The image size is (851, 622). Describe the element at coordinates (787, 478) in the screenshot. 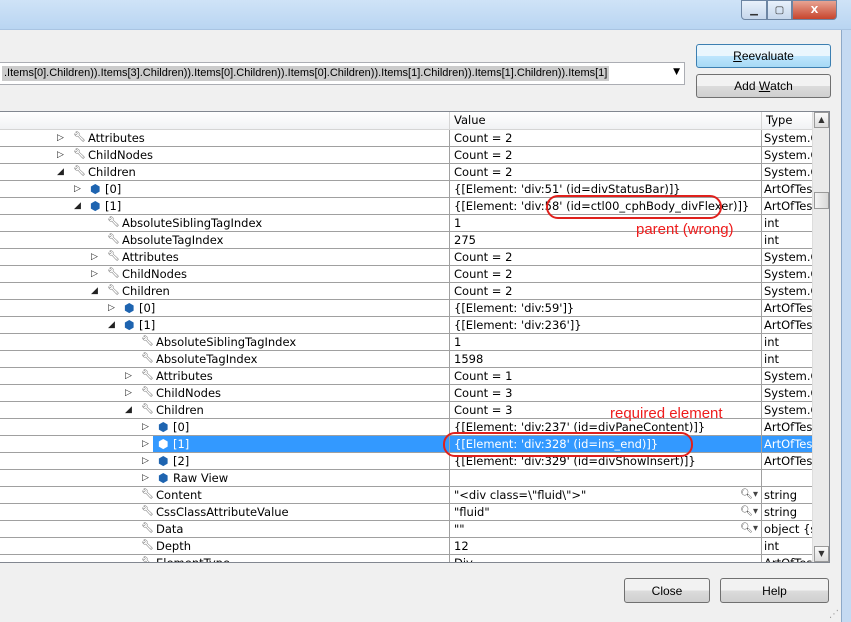

I see `type-cell` at that location.